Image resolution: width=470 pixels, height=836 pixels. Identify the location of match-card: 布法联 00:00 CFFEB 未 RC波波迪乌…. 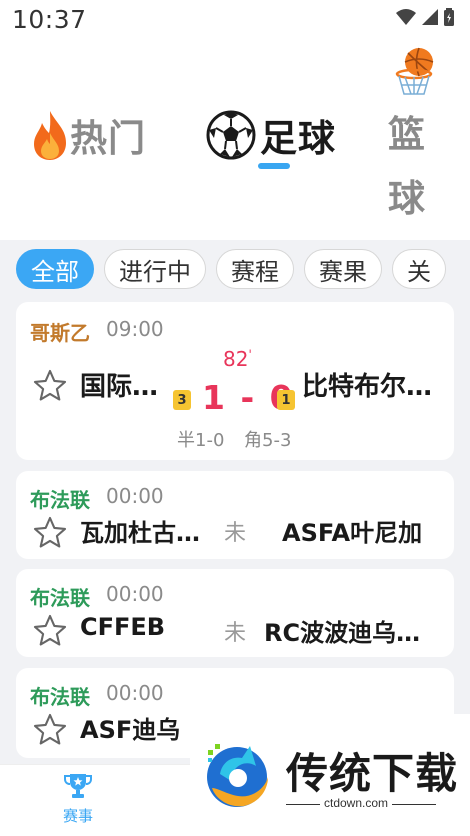
(235, 613).